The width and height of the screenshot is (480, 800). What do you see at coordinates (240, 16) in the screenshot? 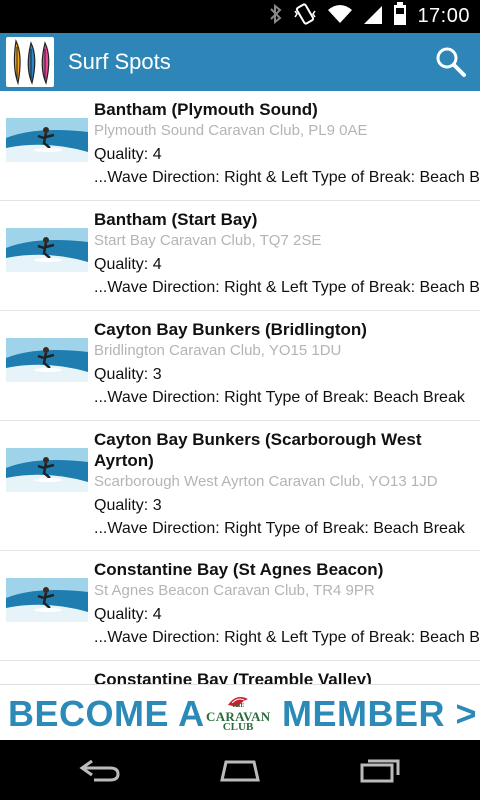
I see `status-bar: 17:00` at bounding box center [240, 16].